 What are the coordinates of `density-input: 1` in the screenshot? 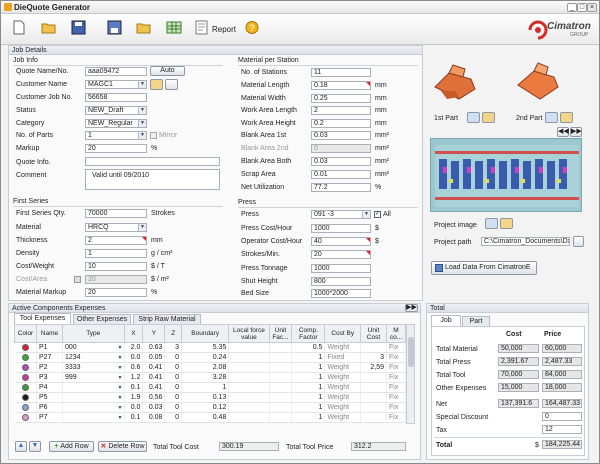 It's located at (116, 253).